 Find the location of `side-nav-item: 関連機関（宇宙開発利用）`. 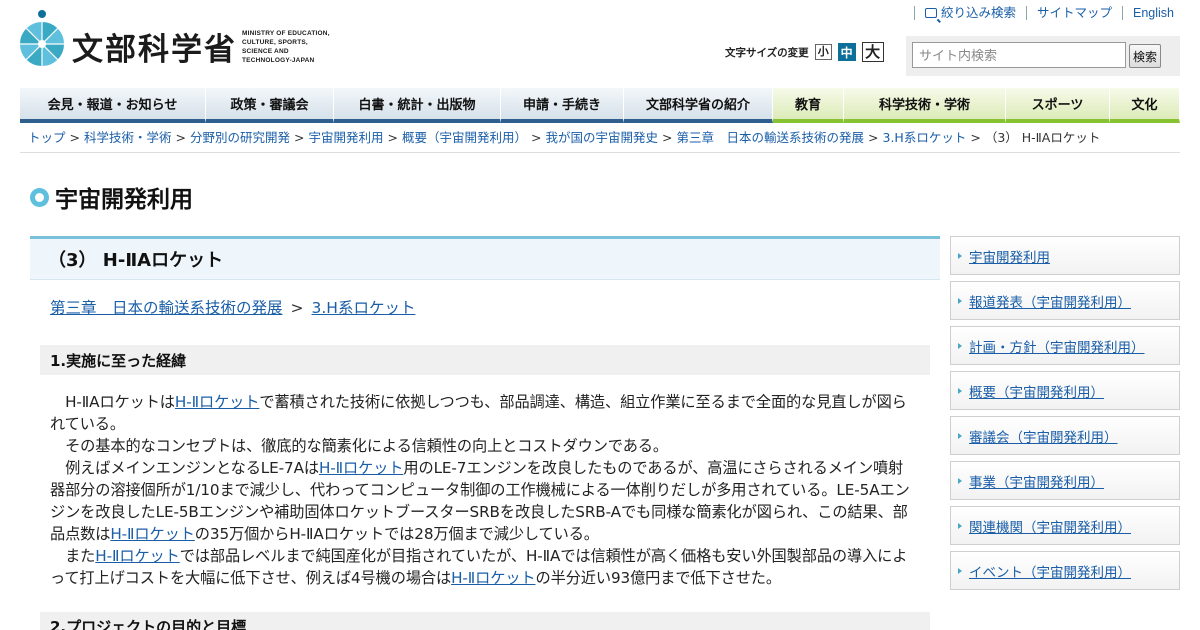

side-nav-item: 関連機関（宇宙開発利用） is located at coordinates (1065, 525).